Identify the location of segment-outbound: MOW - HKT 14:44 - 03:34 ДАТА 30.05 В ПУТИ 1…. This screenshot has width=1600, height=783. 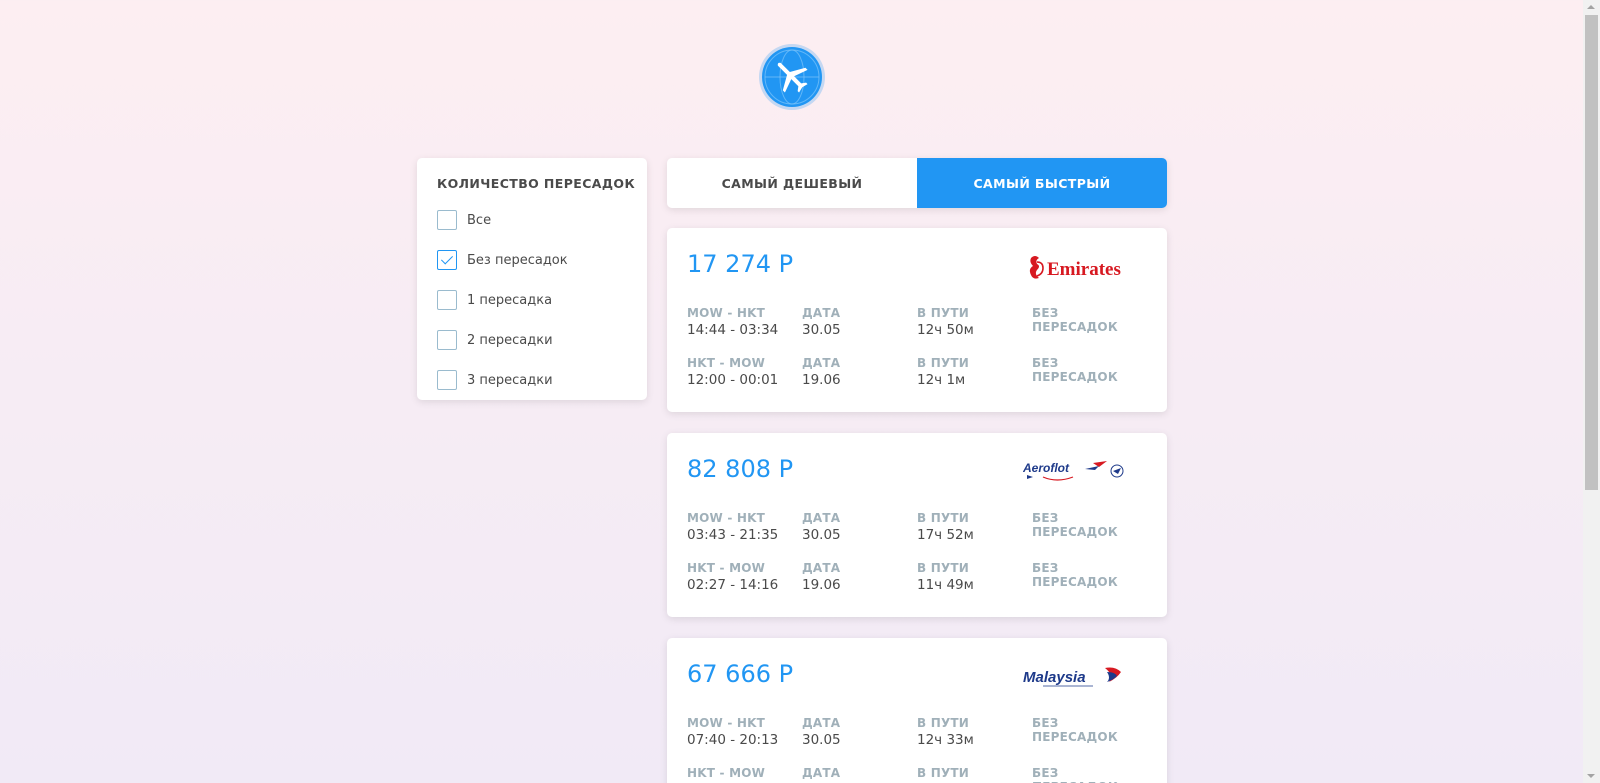
(917, 326).